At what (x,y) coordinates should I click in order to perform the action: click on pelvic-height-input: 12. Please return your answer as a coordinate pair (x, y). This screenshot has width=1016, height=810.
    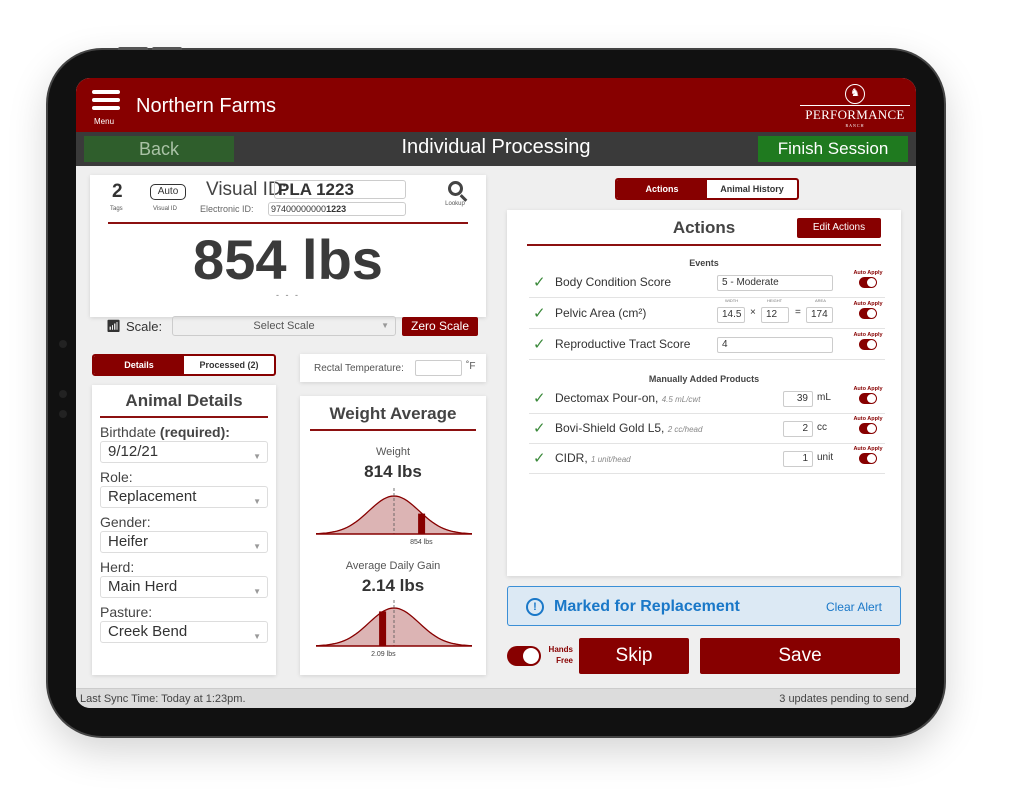
    Looking at the image, I should click on (775, 315).